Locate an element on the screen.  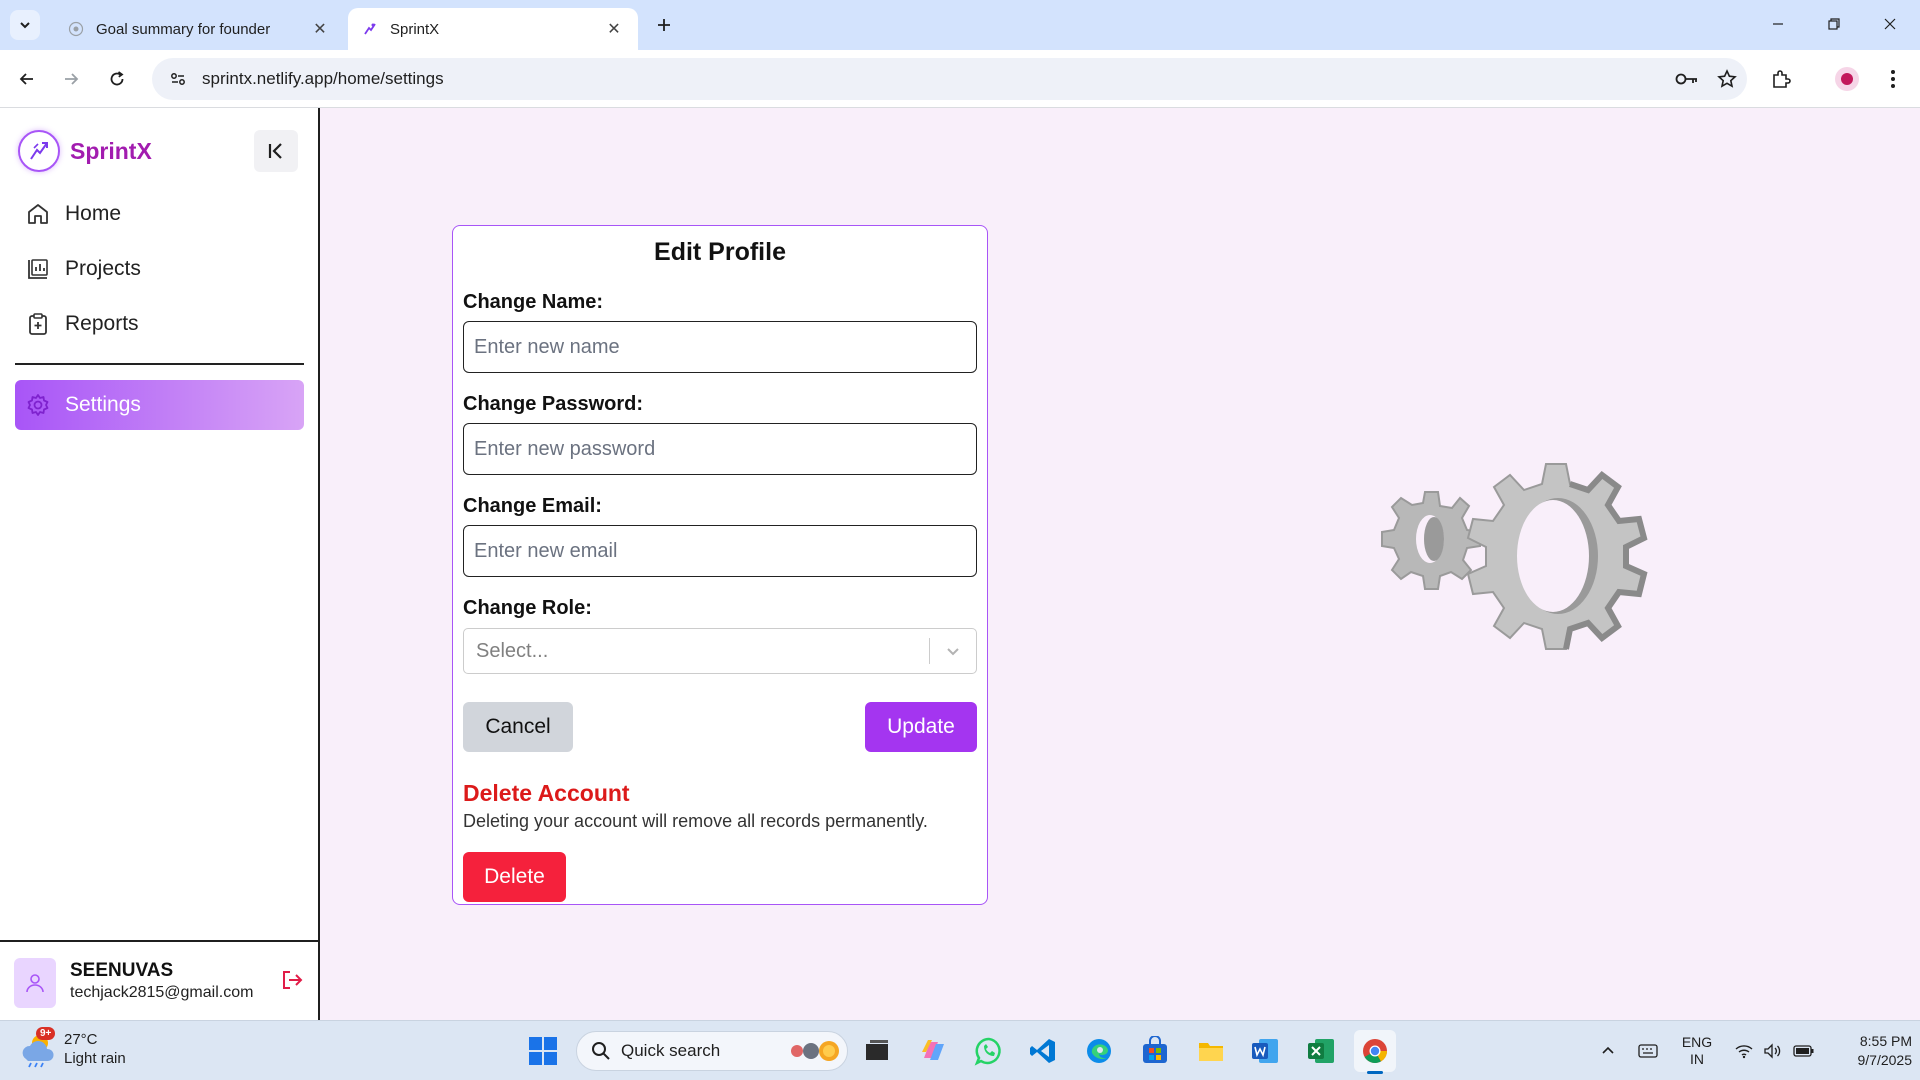
back-button is located at coordinates (27, 79).